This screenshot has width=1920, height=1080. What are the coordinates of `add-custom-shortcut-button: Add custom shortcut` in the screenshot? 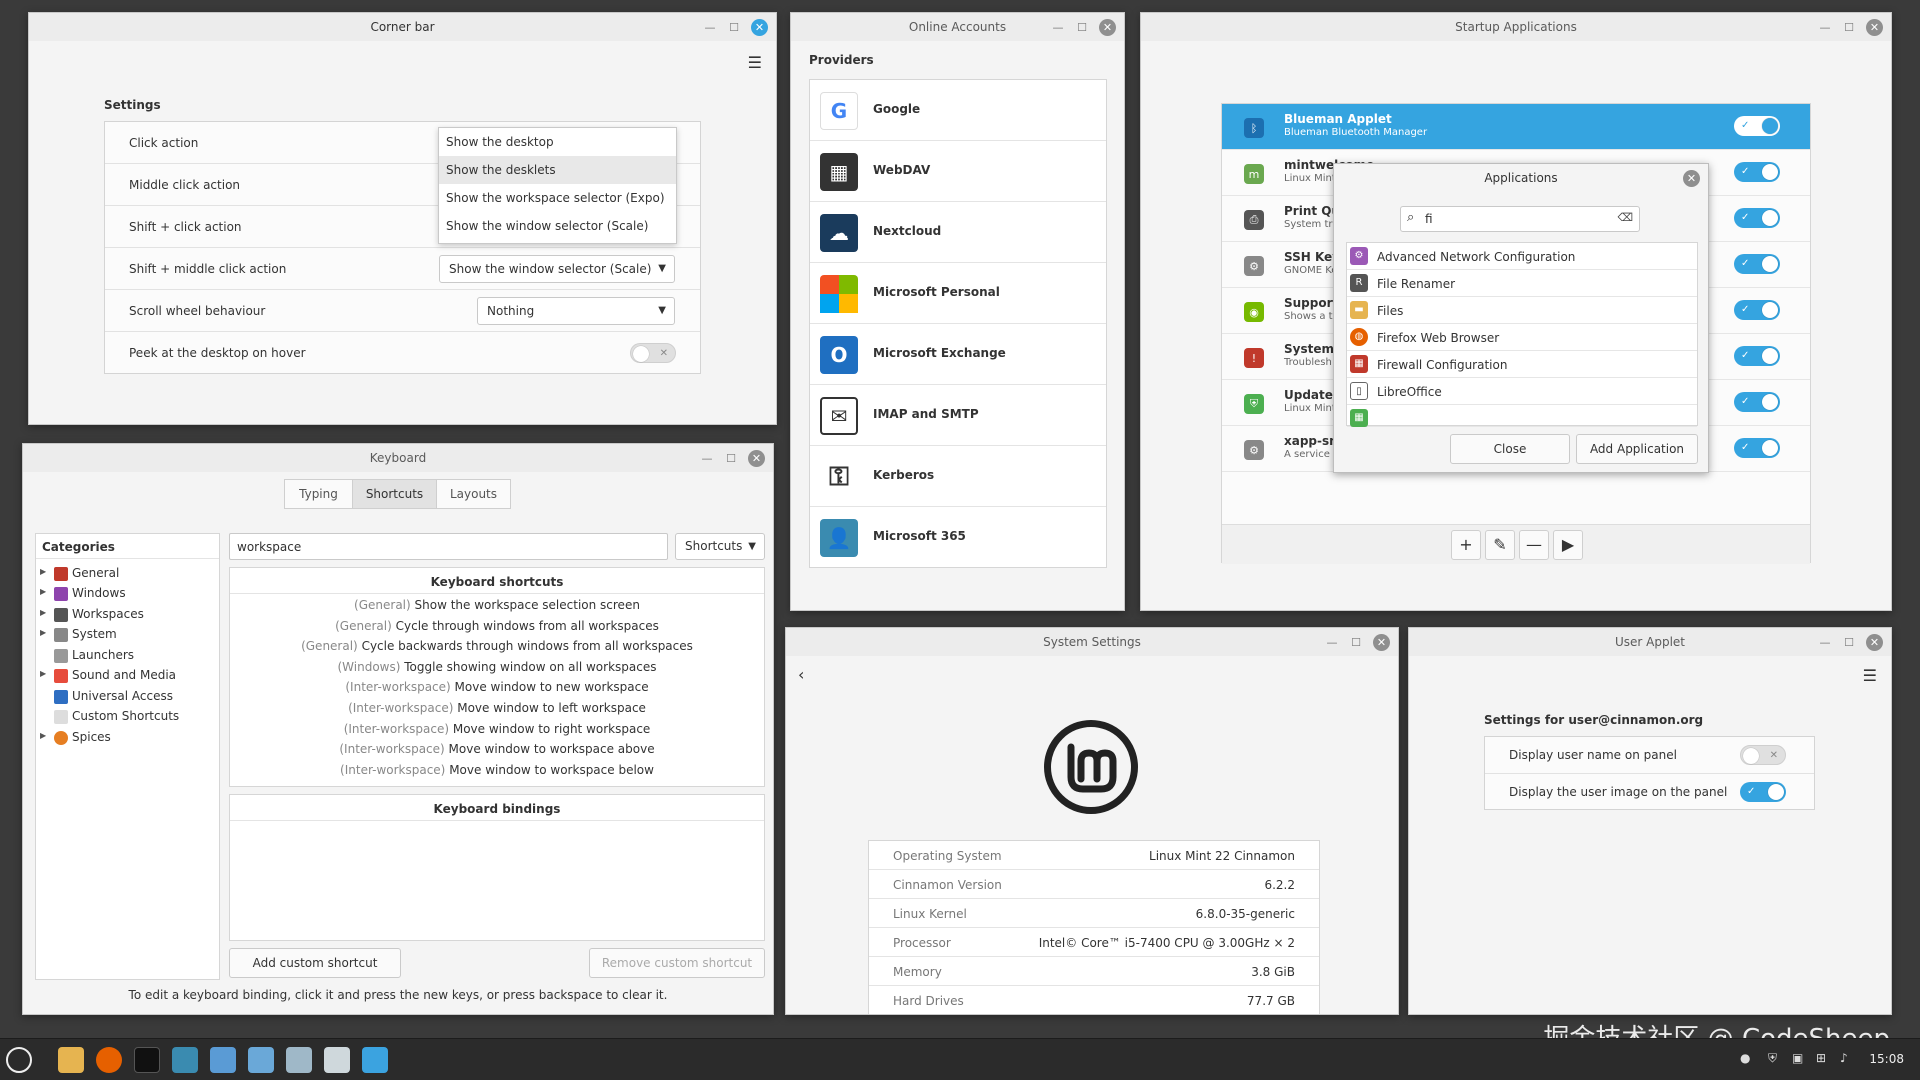 It's located at (315, 963).